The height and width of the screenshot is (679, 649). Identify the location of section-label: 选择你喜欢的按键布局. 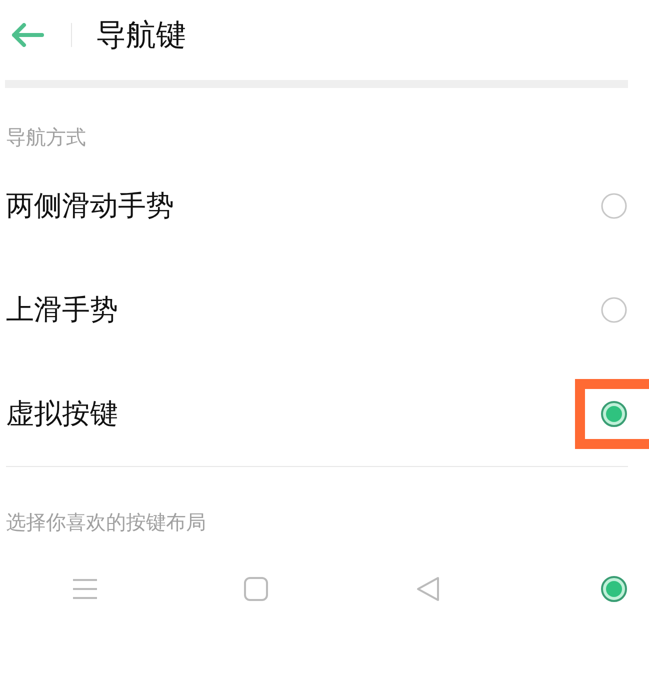
(106, 522).